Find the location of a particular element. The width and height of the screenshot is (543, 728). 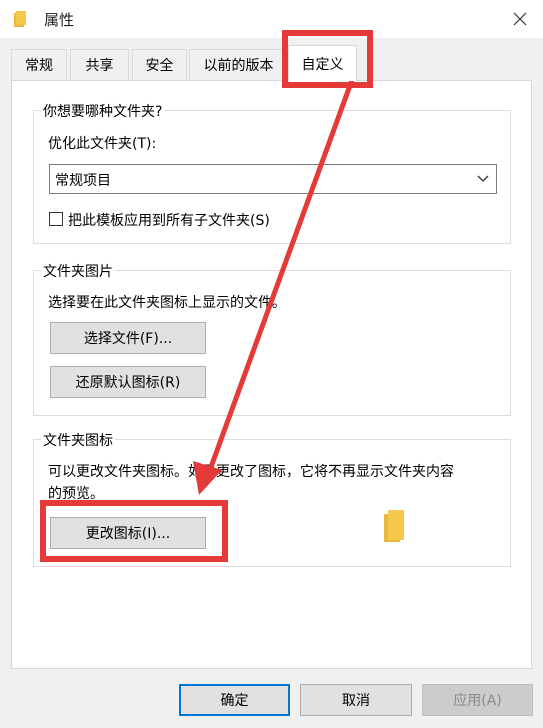

restore-default-button: 还原默认图标(R) is located at coordinates (128, 382).